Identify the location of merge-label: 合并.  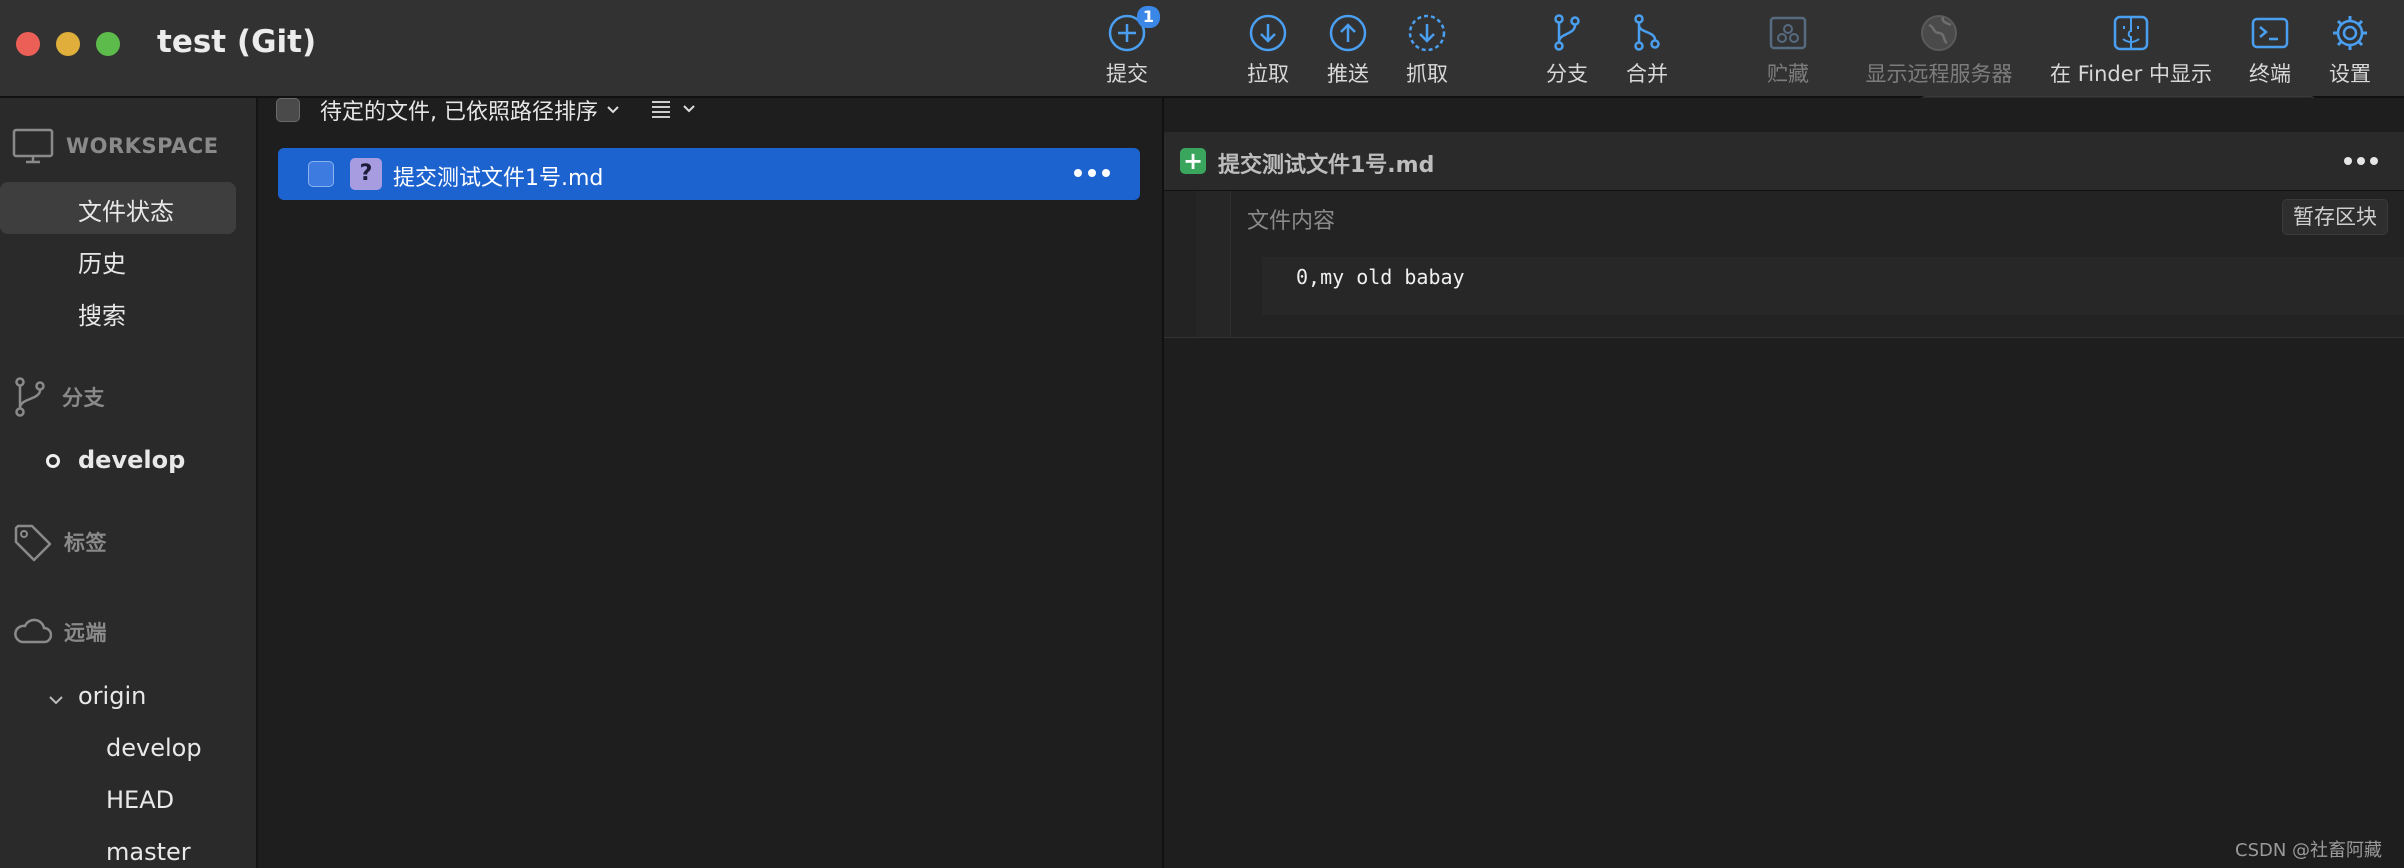
(1647, 74).